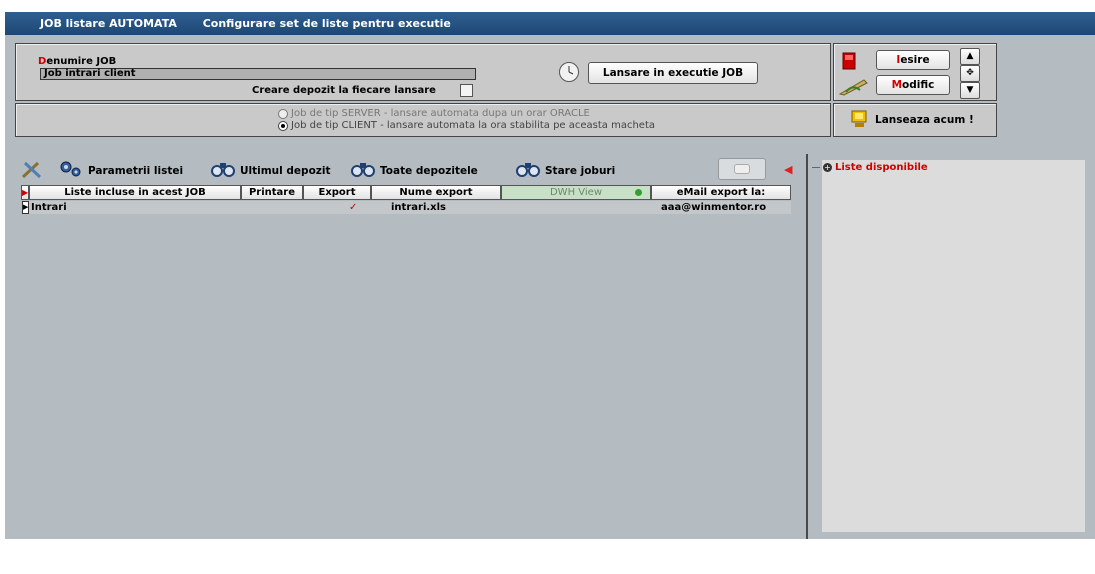 This screenshot has width=1095, height=574. I want to click on tools-icon, so click(32, 171).